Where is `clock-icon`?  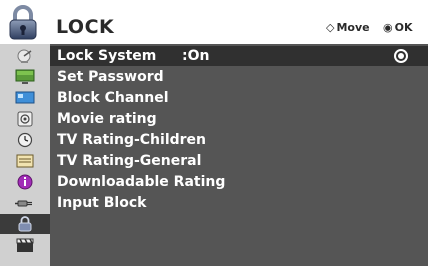
clock-icon is located at coordinates (25, 140).